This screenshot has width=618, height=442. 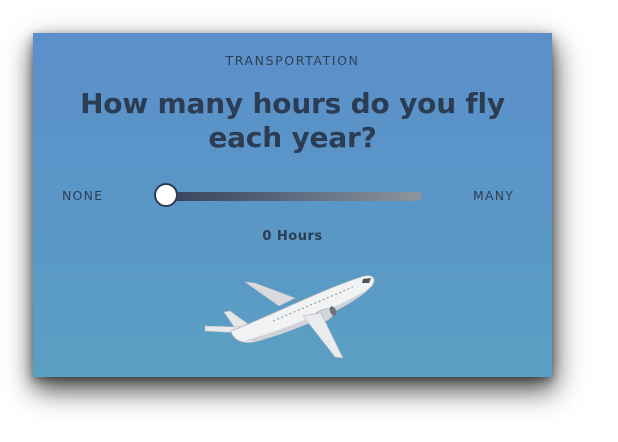 I want to click on slider-min-label: NONE, so click(x=83, y=195).